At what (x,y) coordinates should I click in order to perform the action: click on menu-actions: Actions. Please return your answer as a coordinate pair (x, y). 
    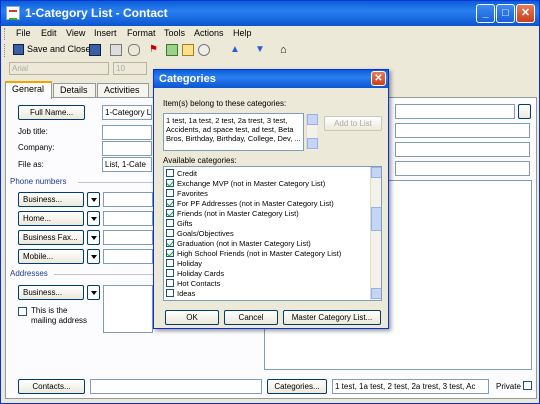
    Looking at the image, I should click on (209, 33).